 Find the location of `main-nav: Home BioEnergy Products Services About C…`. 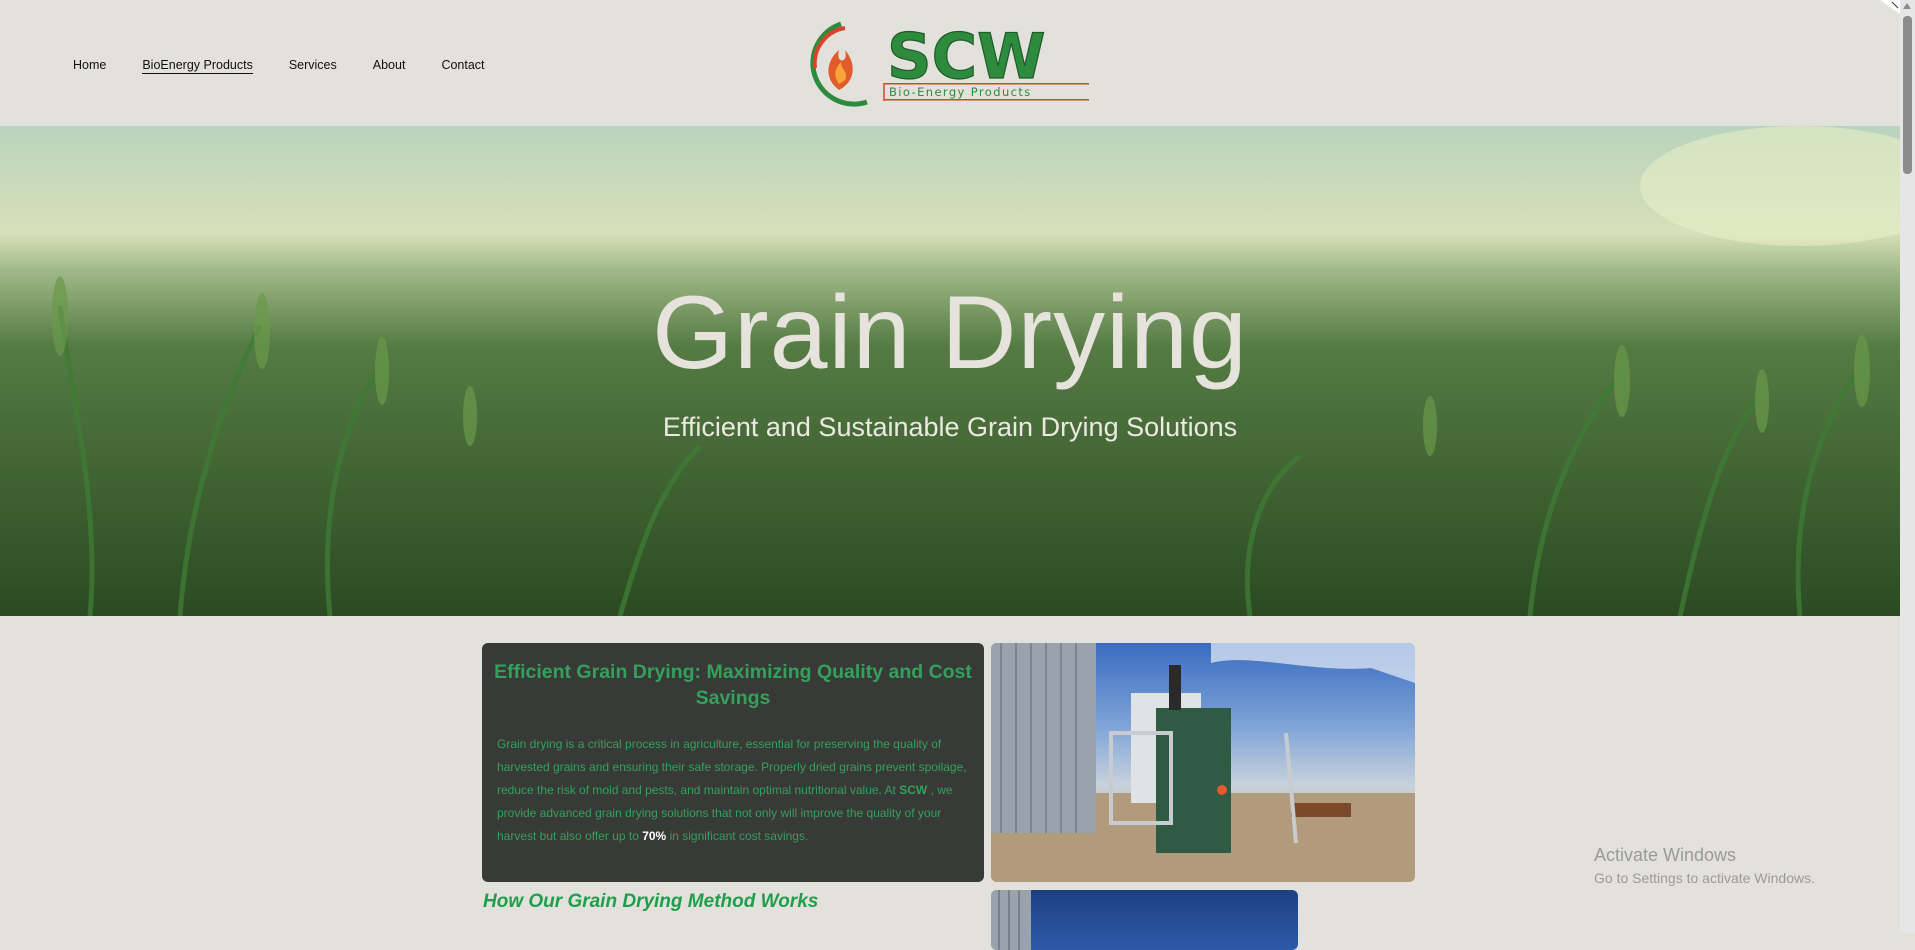

main-nav: Home BioEnergy Products Services About C… is located at coordinates (297, 65).